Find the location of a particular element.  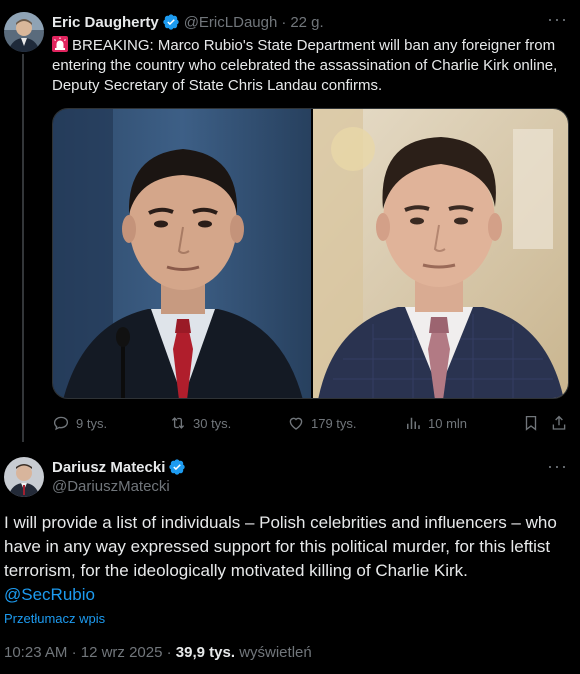

mention-link: @SecRubio is located at coordinates (49, 594).